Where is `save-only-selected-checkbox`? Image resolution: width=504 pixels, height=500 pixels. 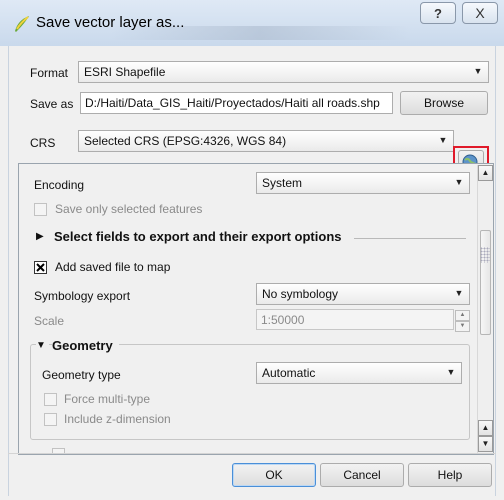
save-only-selected-checkbox is located at coordinates (40, 209).